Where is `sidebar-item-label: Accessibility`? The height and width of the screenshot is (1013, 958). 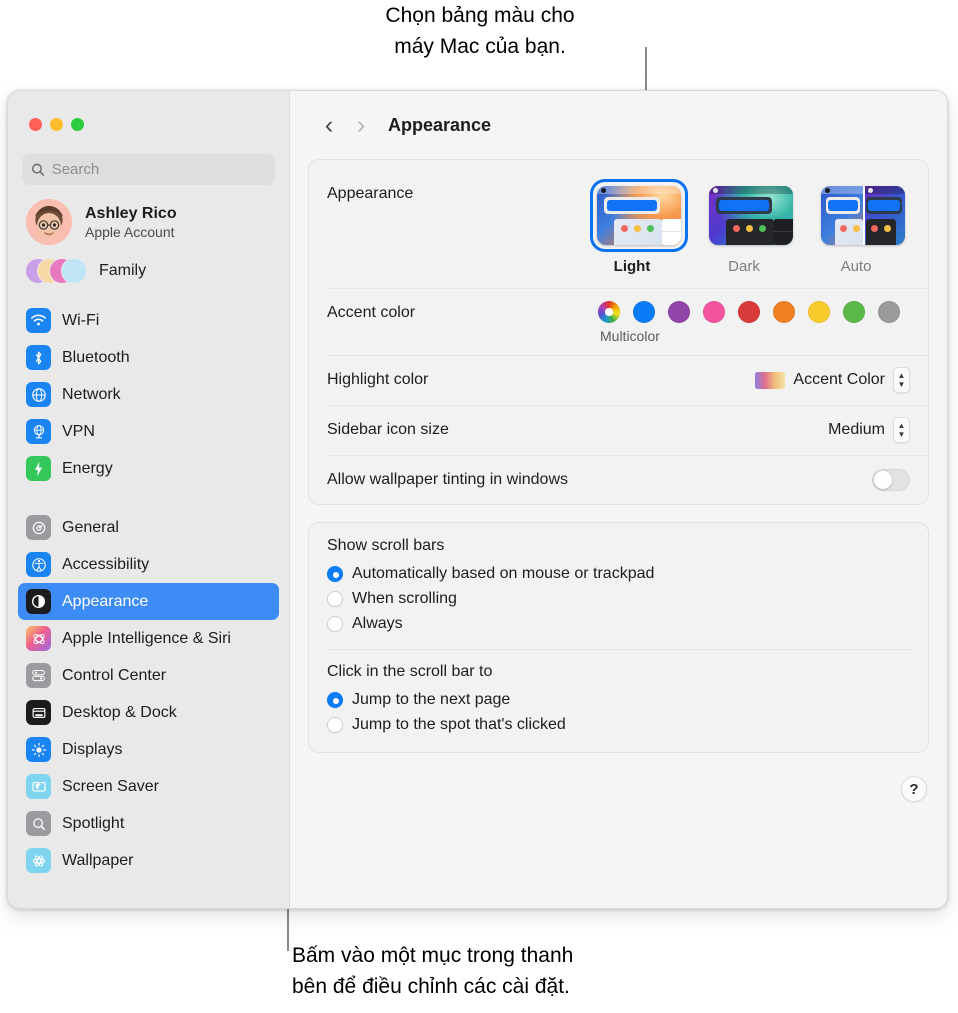 sidebar-item-label: Accessibility is located at coordinates (106, 564).